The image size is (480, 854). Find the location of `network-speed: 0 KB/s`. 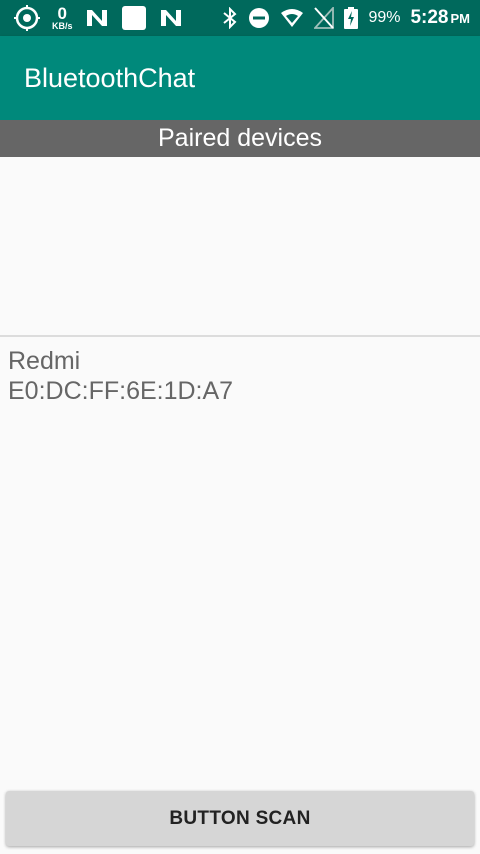

network-speed: 0 KB/s is located at coordinates (62, 18).